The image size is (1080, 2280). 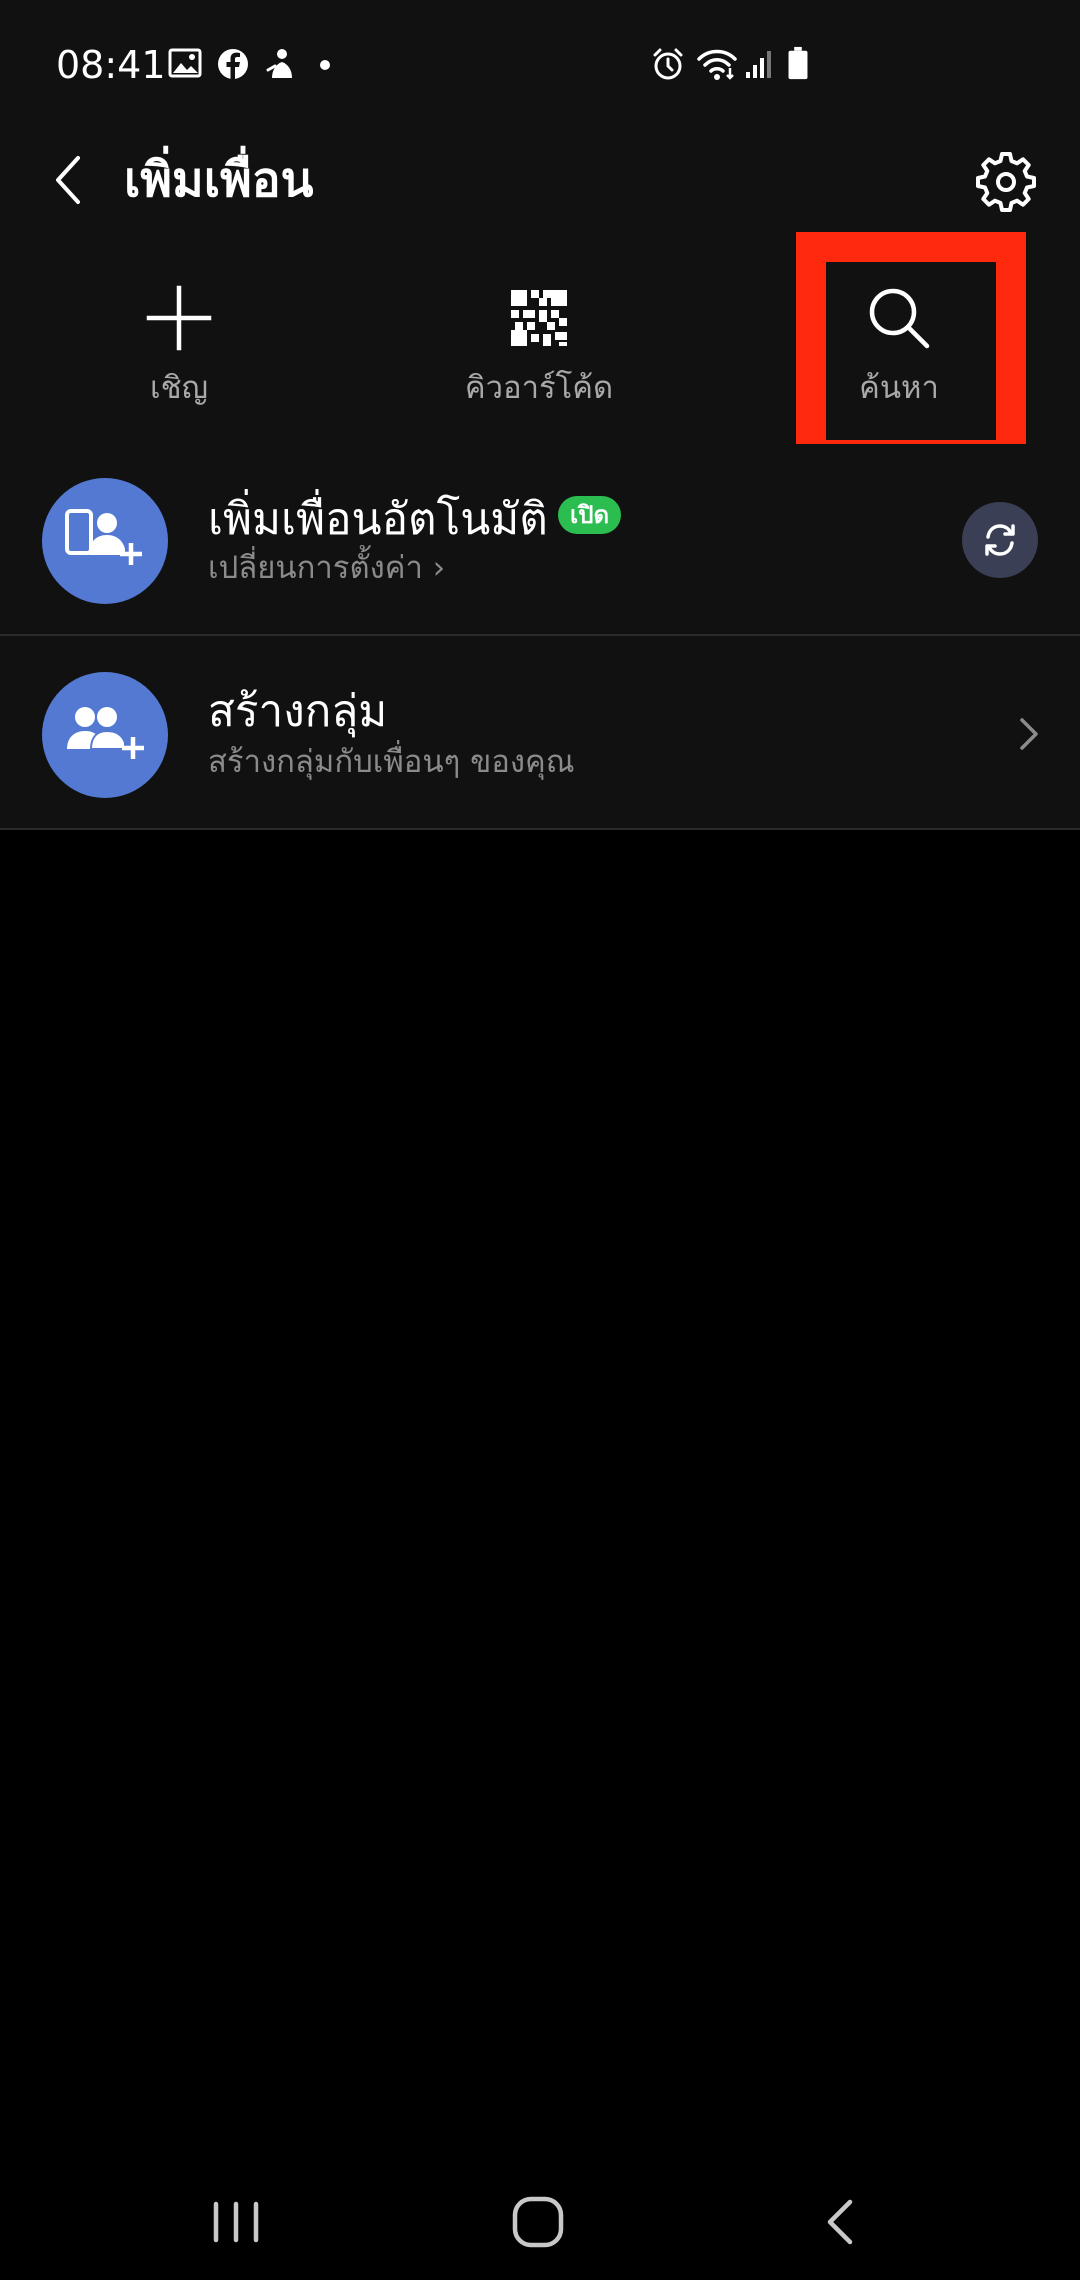 I want to click on auto-add-friends-row: เพิ่มเพื่อนอัตโนมัติ เปลี่ยนการตั้งค่า ›, so click(x=540, y=540).